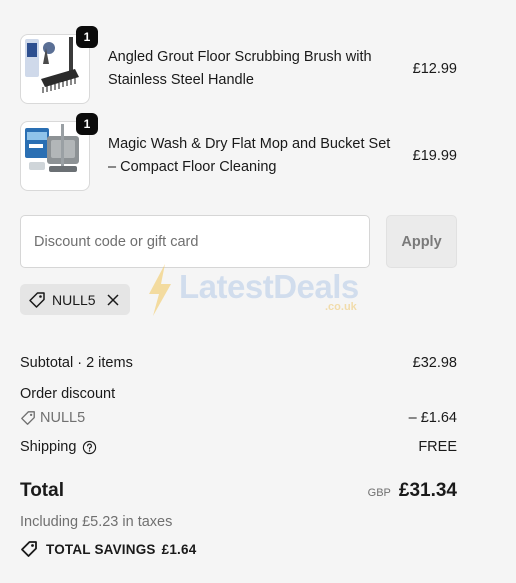 Image resolution: width=516 pixels, height=583 pixels. I want to click on watermark: LatestDeals .co.uk, so click(260, 291).